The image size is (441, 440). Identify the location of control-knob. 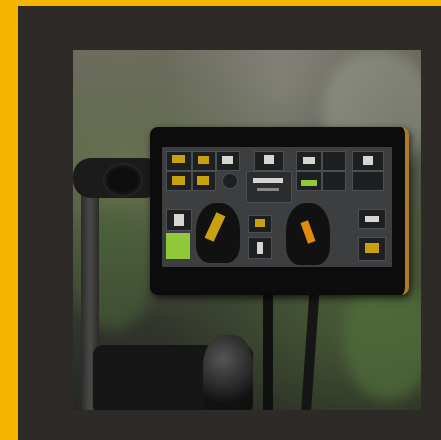
(228, 372).